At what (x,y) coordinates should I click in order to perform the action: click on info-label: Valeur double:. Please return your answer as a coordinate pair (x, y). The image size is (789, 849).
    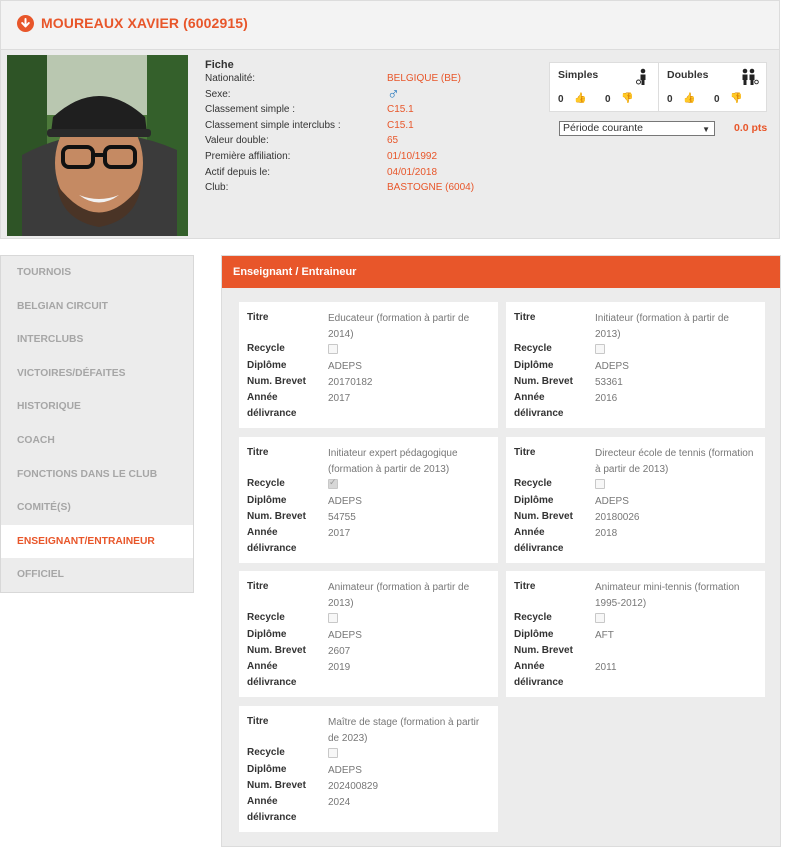
    Looking at the image, I should click on (237, 141).